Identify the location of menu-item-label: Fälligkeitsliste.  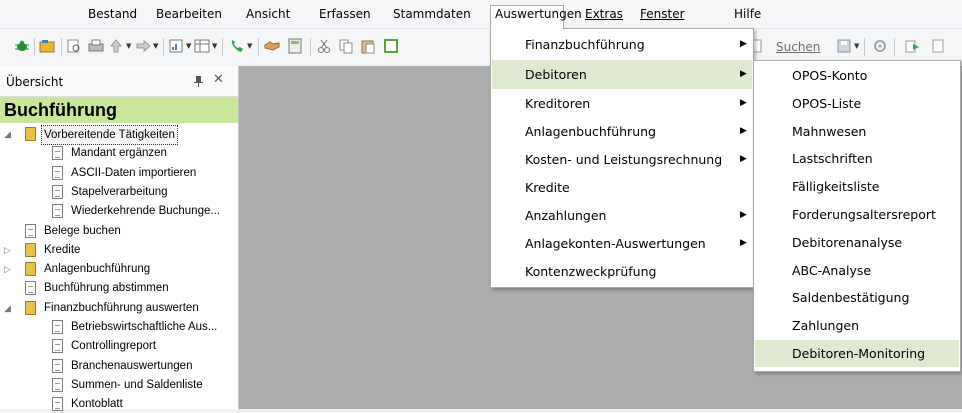
(836, 187).